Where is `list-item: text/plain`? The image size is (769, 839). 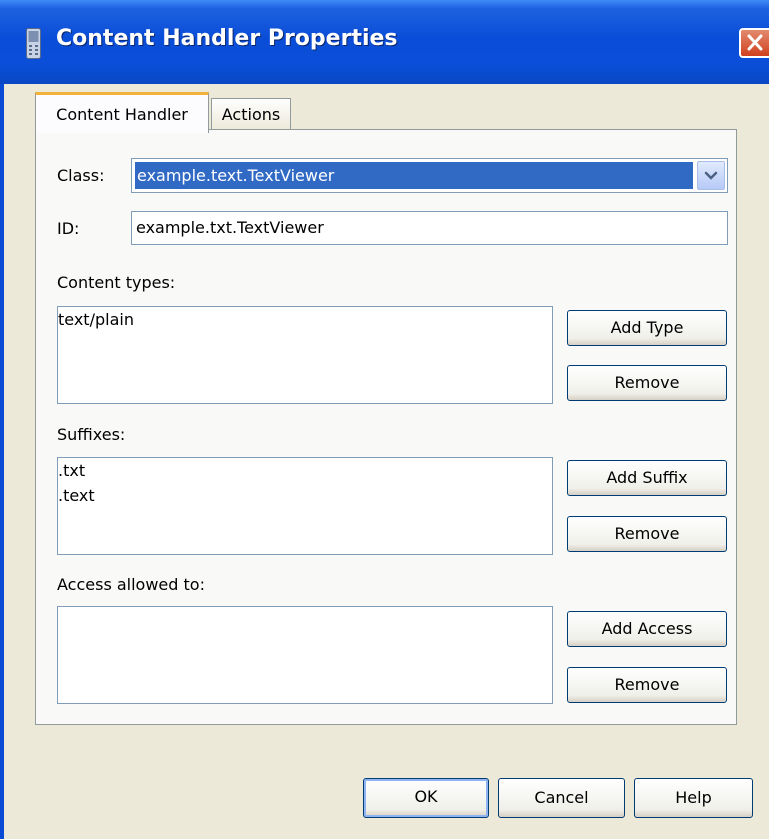
list-item: text/plain is located at coordinates (305, 319).